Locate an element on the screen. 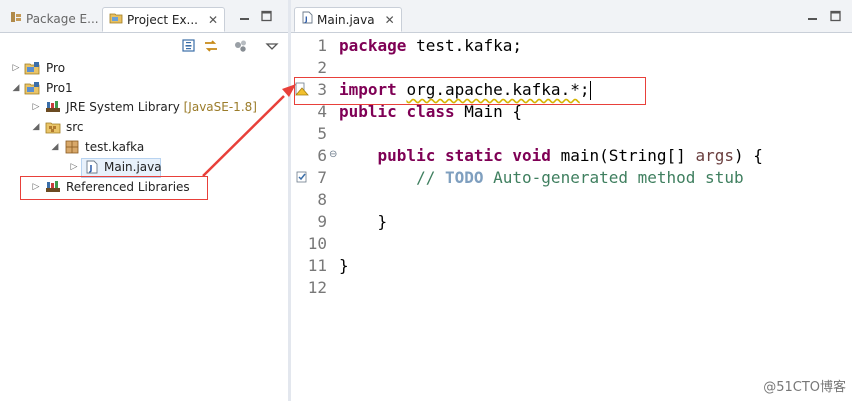 This screenshot has height=401, width=852. annotation-arrow is located at coordinates (249, 130).